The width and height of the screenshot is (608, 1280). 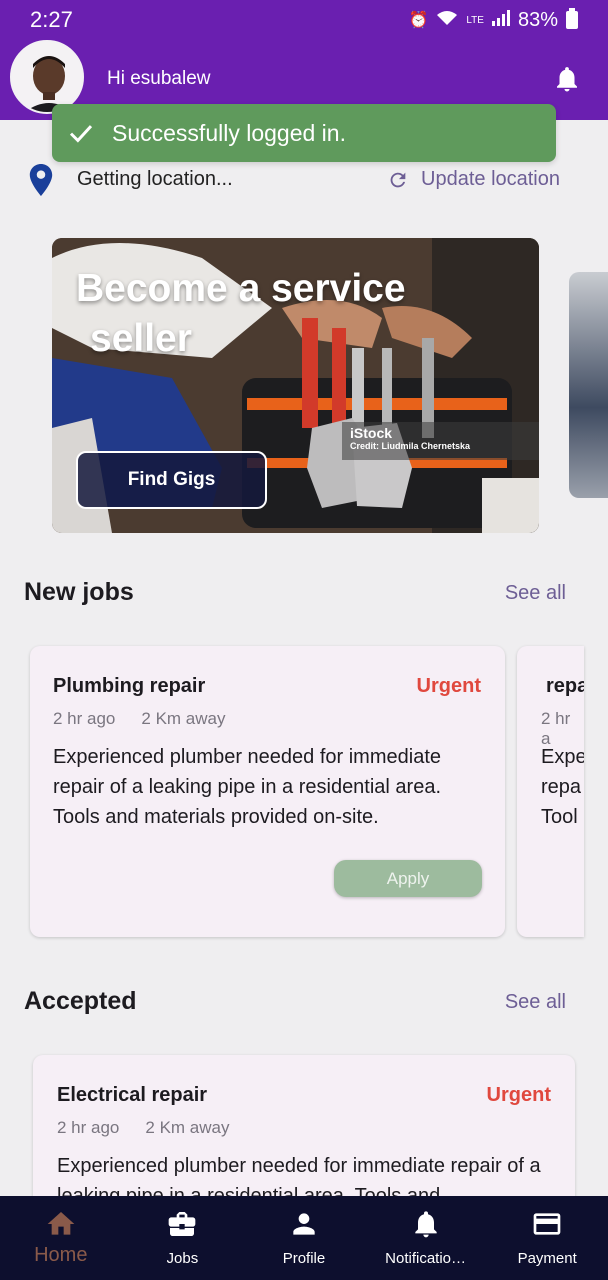 I want to click on watermark-credit: Credit: Liudmila Chernetska, so click(x=410, y=446).